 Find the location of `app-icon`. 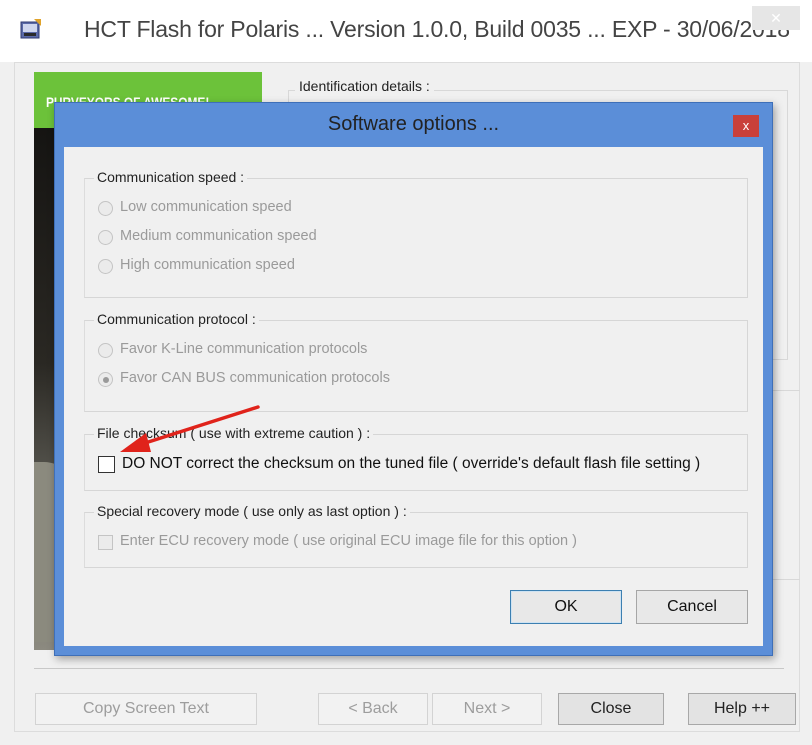

app-icon is located at coordinates (31, 29).